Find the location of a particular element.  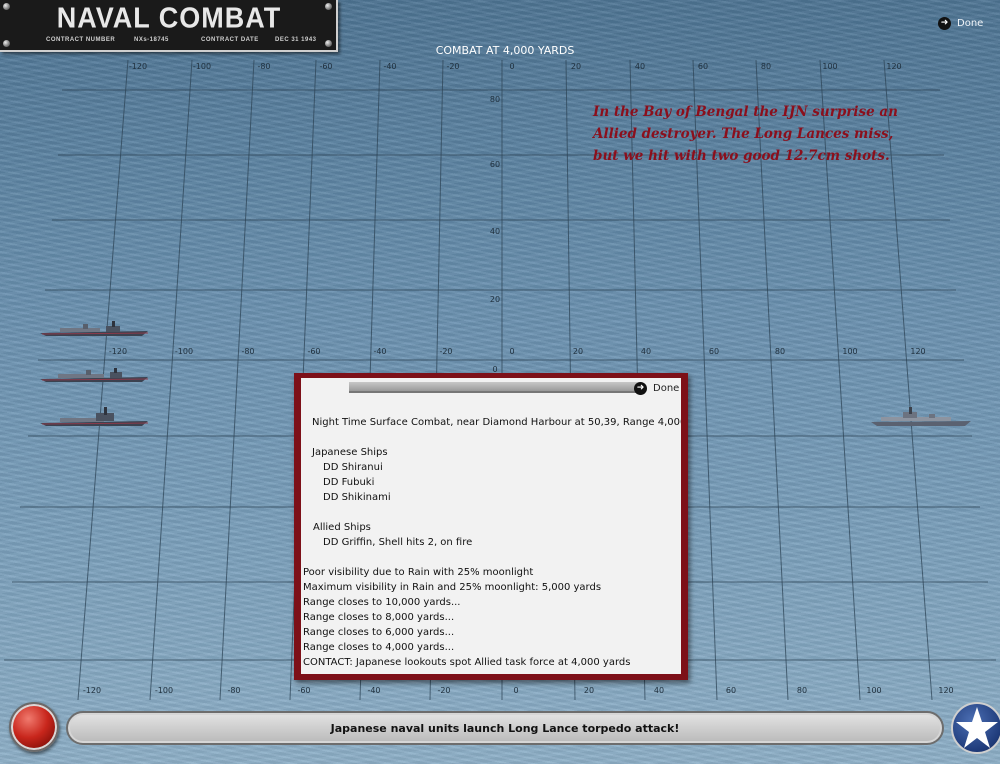

done-button: ➜ Done is located at coordinates (960, 23).